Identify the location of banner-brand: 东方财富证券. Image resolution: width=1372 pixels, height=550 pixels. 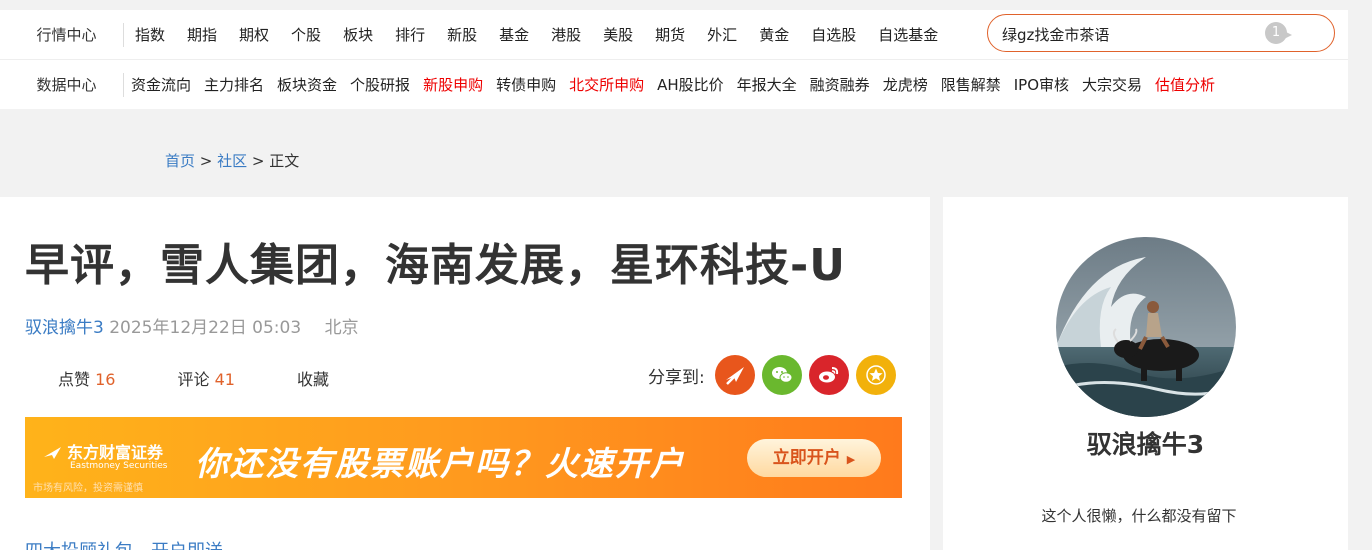
(115, 452).